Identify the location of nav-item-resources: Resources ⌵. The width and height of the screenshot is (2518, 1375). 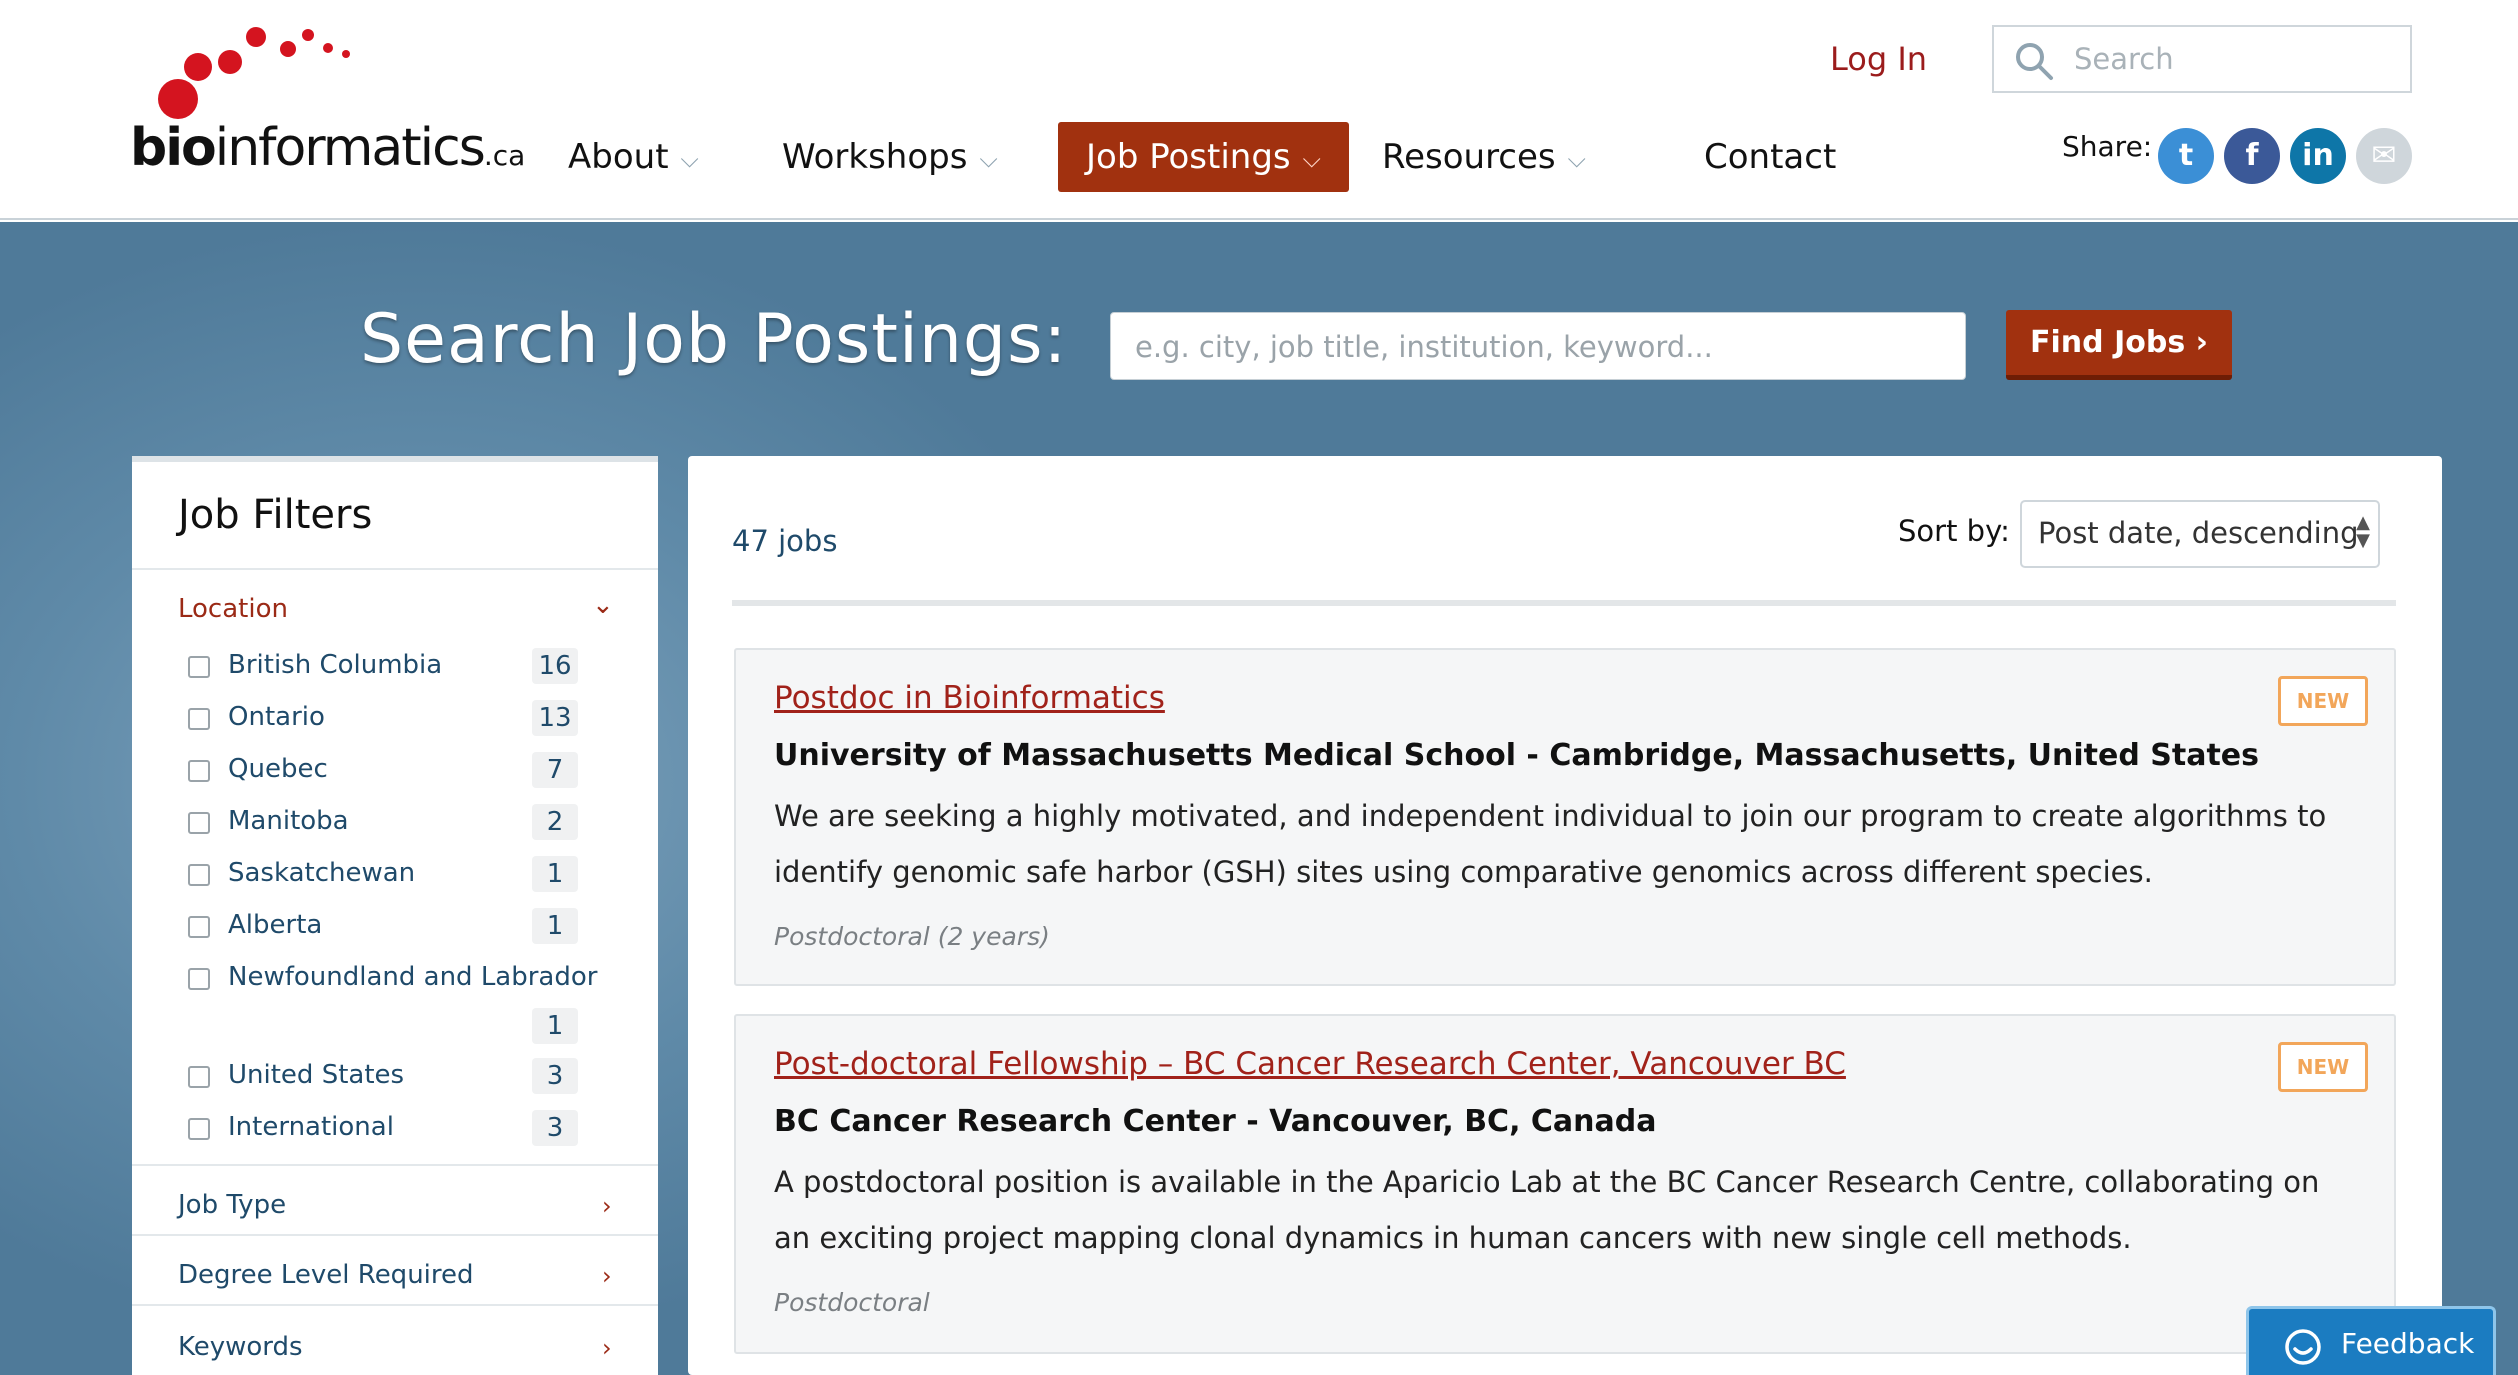
(1484, 157).